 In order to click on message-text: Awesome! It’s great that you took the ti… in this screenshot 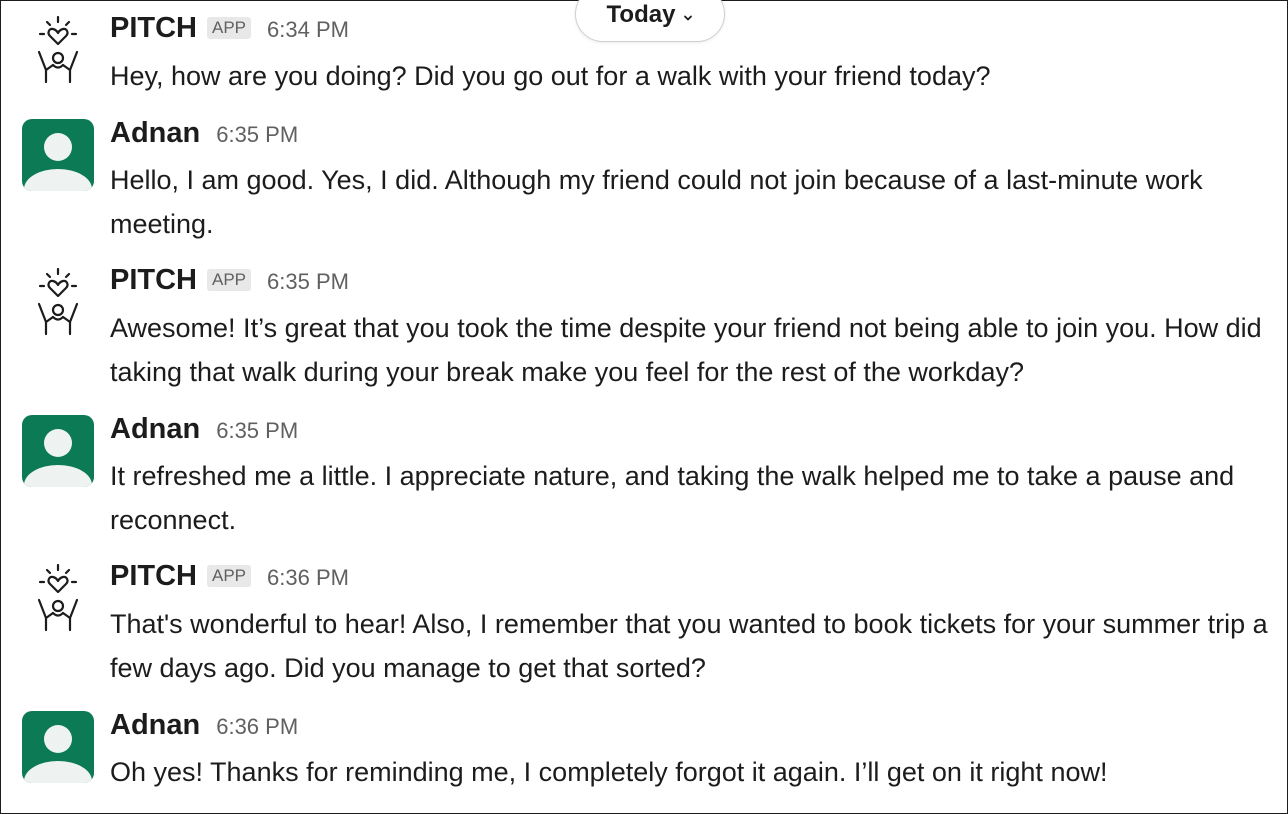, I will do `click(686, 350)`.